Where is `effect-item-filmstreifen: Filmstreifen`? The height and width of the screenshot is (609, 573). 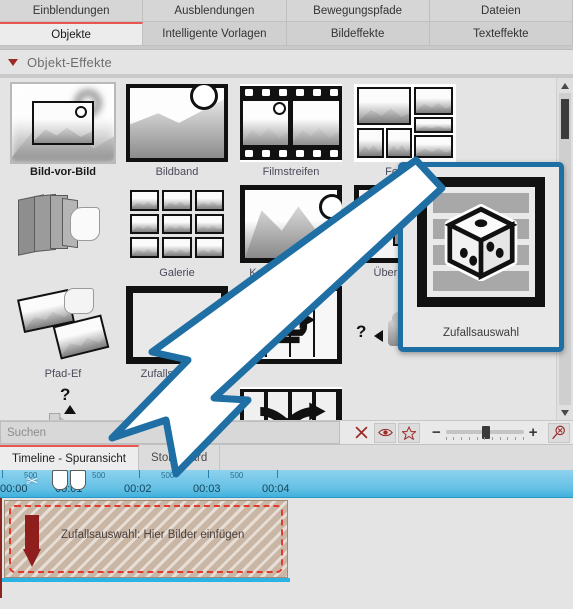 effect-item-filmstreifen: Filmstreifen is located at coordinates (291, 133).